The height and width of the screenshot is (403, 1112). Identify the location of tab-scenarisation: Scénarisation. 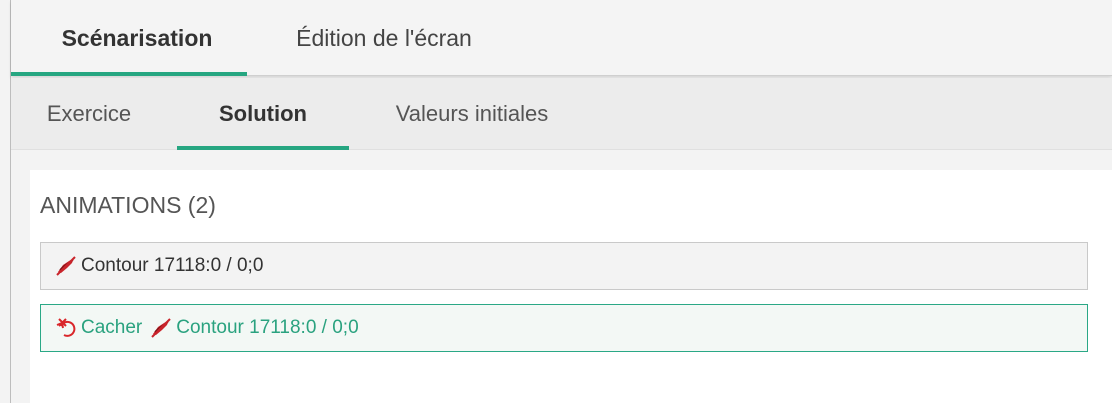
(129, 38).